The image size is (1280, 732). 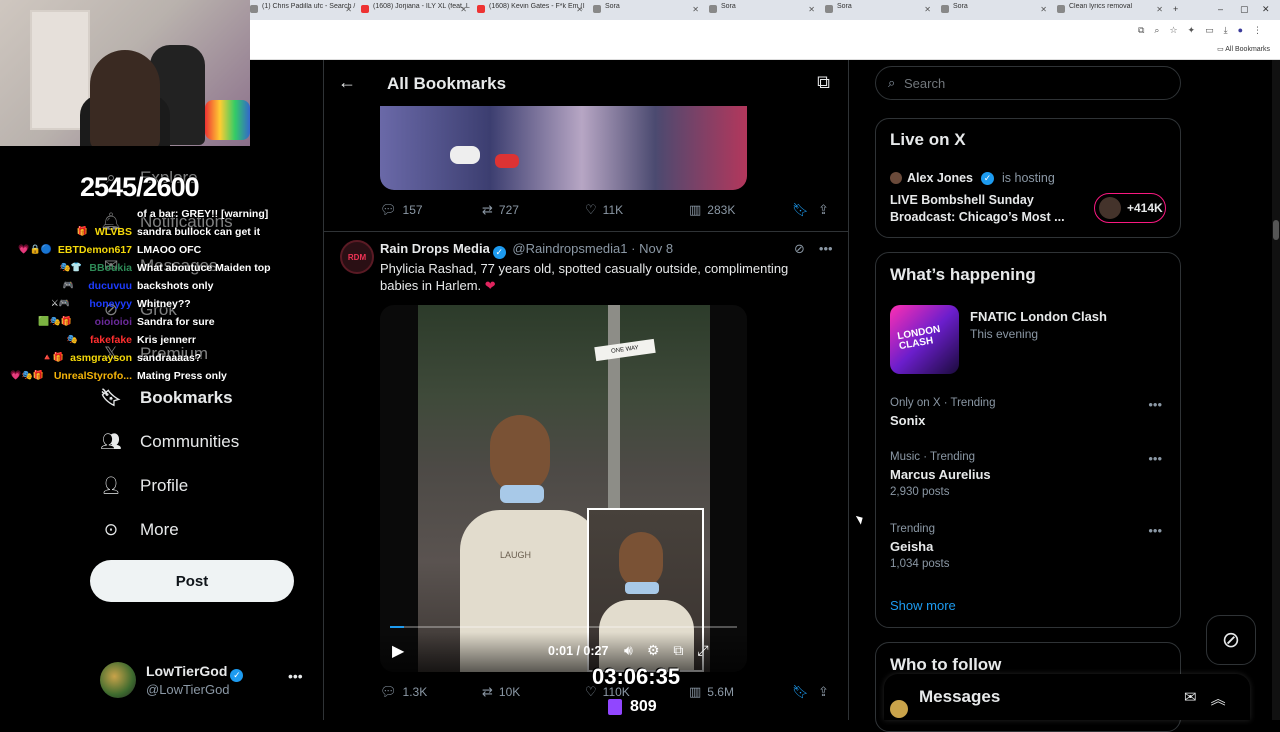 What do you see at coordinates (1145, 208) in the screenshot?
I see `listener-count: +414K` at bounding box center [1145, 208].